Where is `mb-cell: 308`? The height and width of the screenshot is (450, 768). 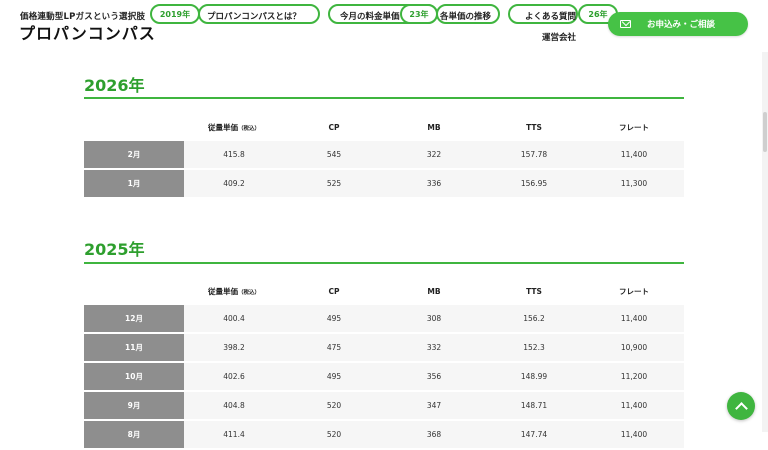 mb-cell: 308 is located at coordinates (434, 319).